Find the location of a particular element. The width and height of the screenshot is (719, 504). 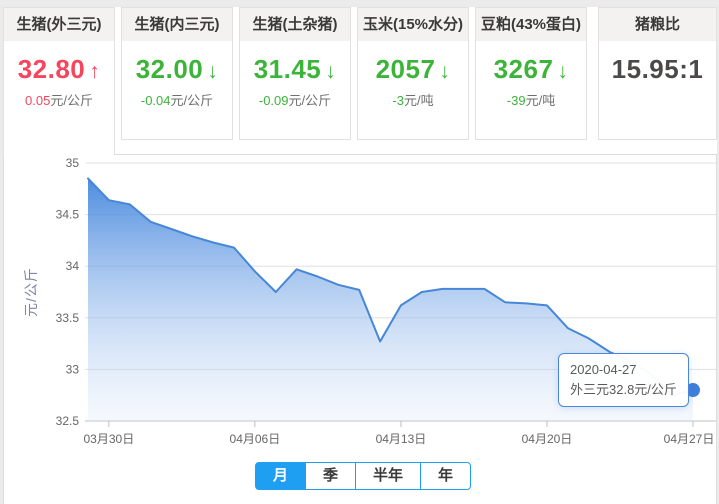

tooltip-value: 外三元32.8元/公斤 is located at coordinates (623, 390).